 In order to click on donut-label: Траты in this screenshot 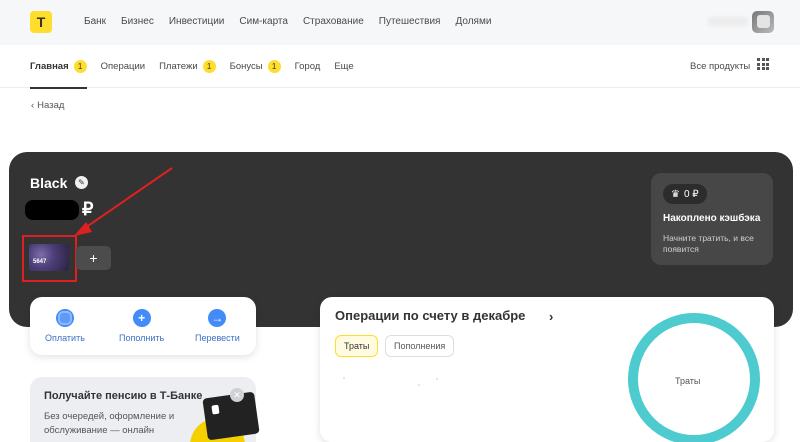, I will do `click(688, 381)`.